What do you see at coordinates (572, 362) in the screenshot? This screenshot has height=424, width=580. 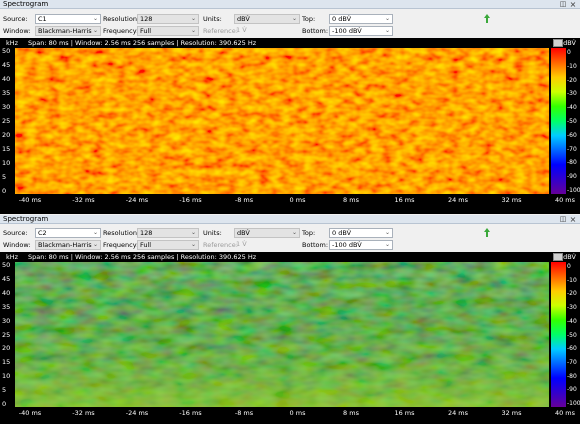 I see `color-scale-tick-label: -70` at bounding box center [572, 362].